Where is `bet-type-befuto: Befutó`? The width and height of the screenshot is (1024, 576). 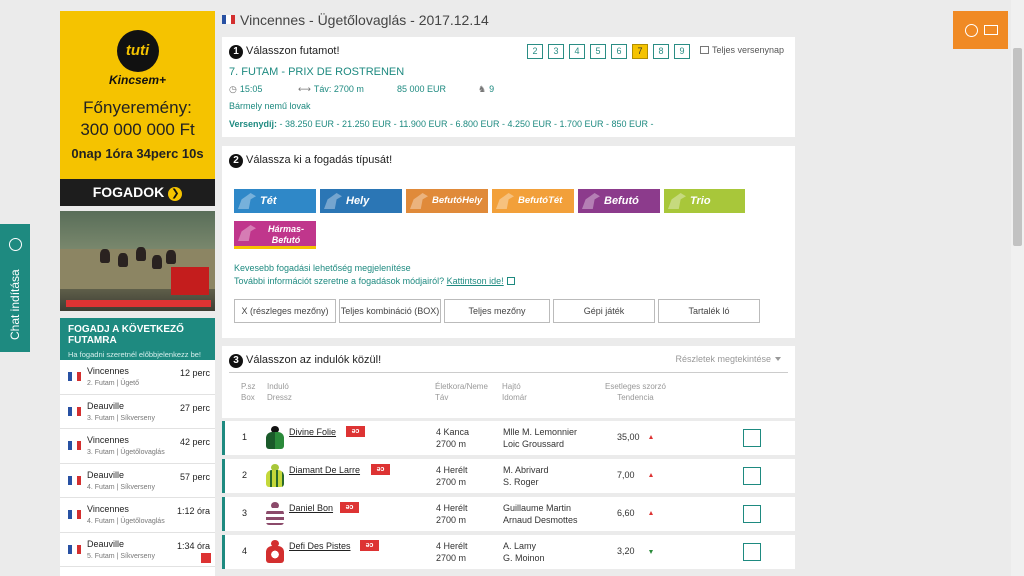
bet-type-befuto: Befutó is located at coordinates (619, 201).